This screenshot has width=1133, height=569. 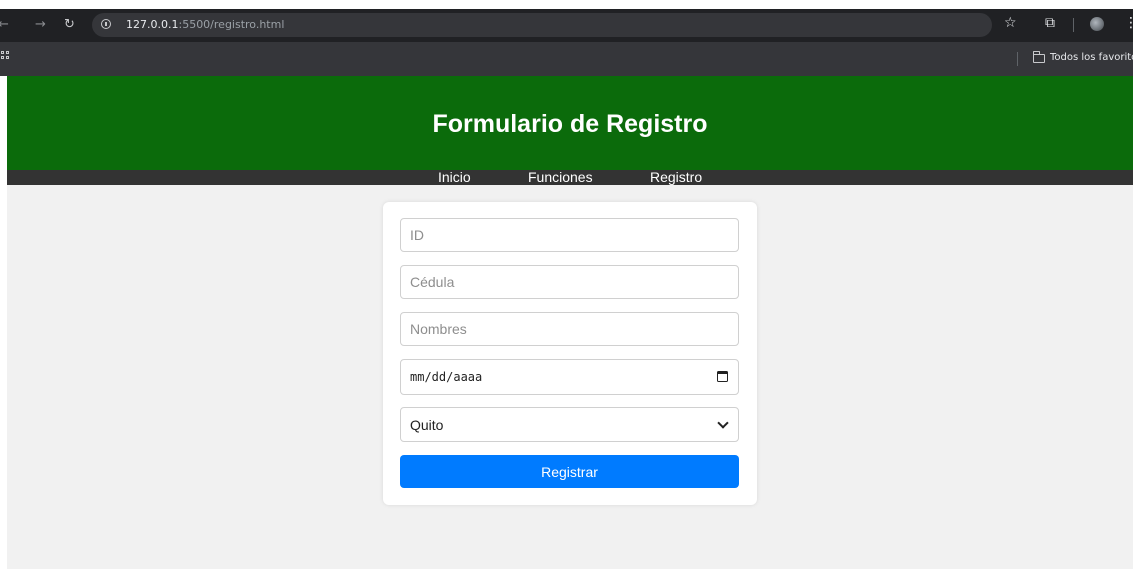 What do you see at coordinates (40, 25) in the screenshot?
I see `forward-icon: →` at bounding box center [40, 25].